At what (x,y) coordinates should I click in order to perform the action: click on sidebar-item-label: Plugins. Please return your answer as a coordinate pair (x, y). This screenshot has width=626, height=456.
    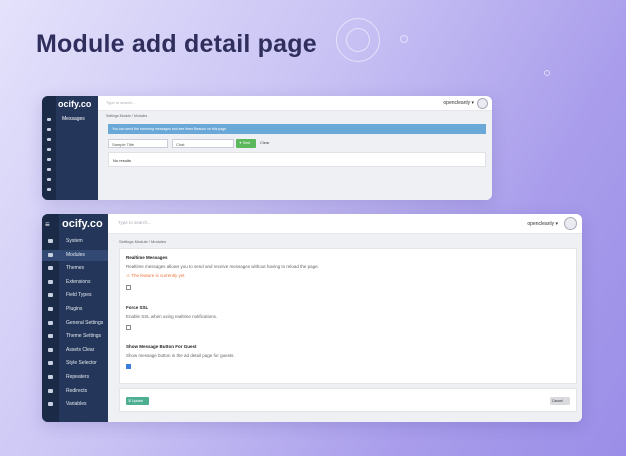
    Looking at the image, I should click on (74, 309).